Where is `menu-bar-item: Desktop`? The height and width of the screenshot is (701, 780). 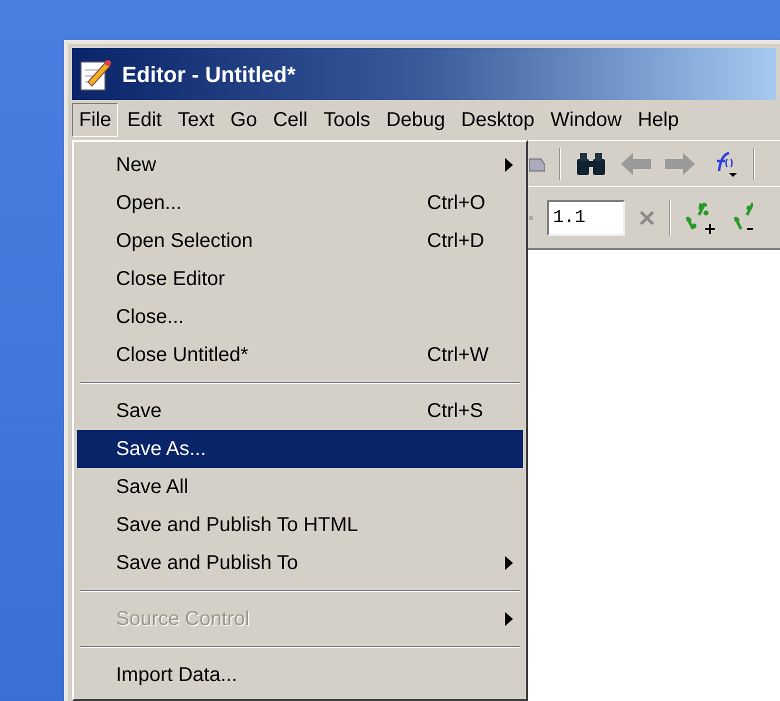 menu-bar-item: Desktop is located at coordinates (498, 120).